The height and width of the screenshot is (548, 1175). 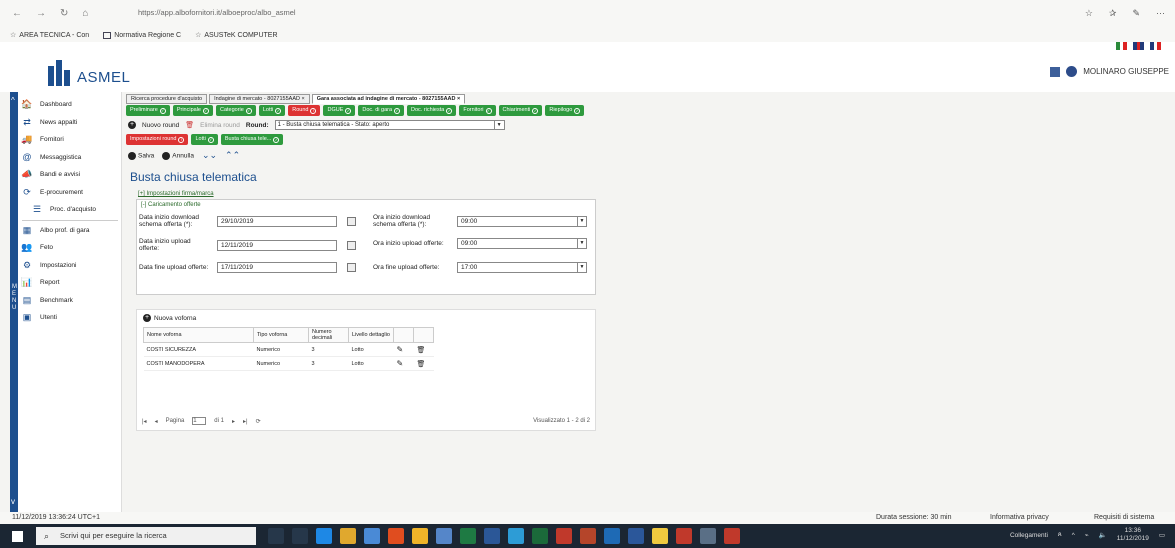 I want to click on flag-it-icon, so click(x=1122, y=46).